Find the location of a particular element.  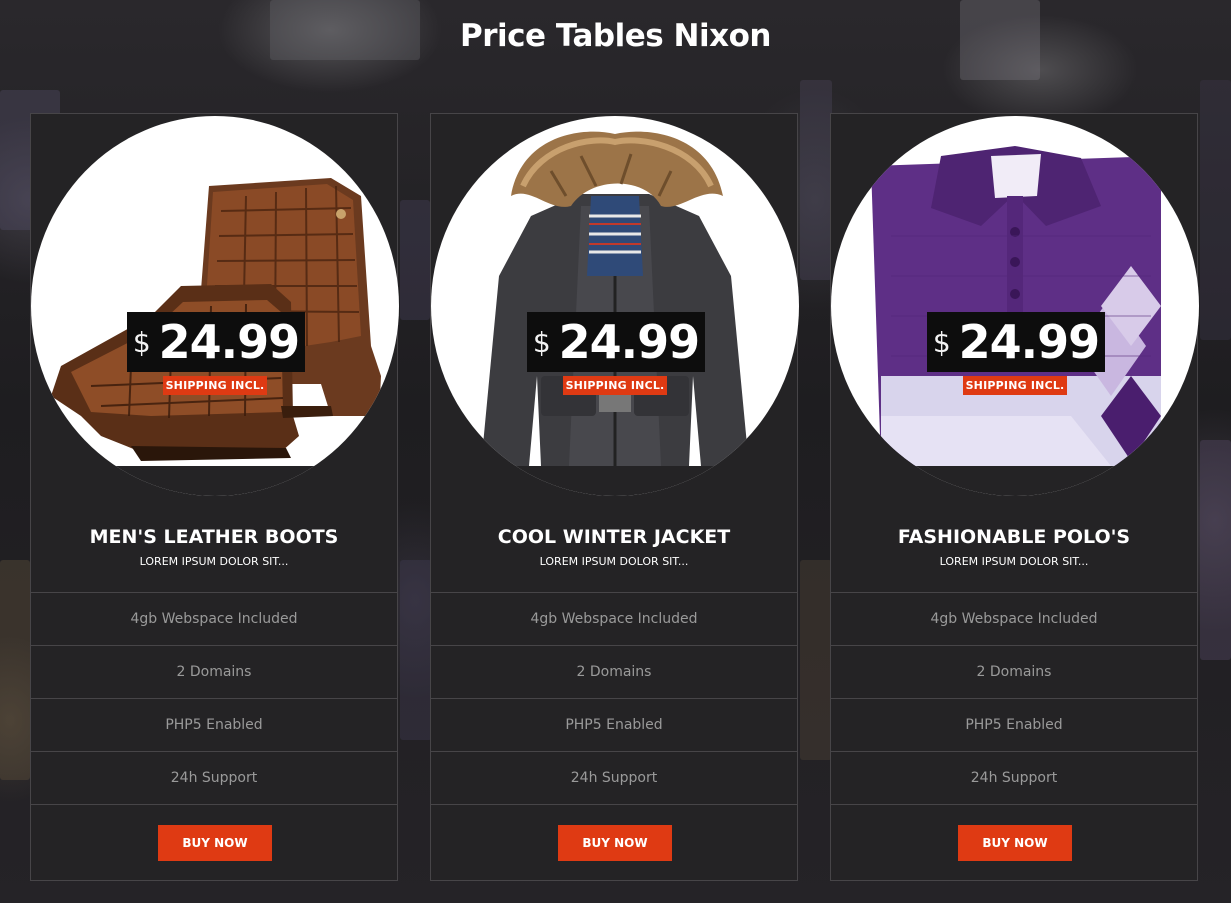

boots-image is located at coordinates (215, 337).